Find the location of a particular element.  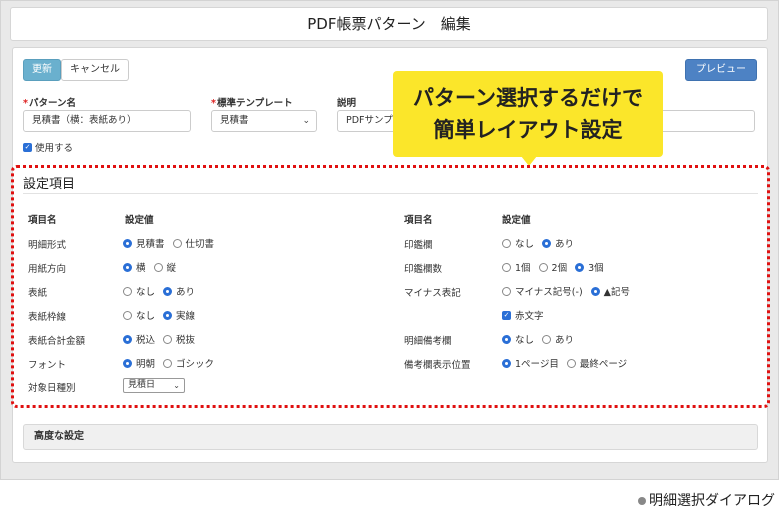

radio-option: 仕切書 is located at coordinates (193, 243).